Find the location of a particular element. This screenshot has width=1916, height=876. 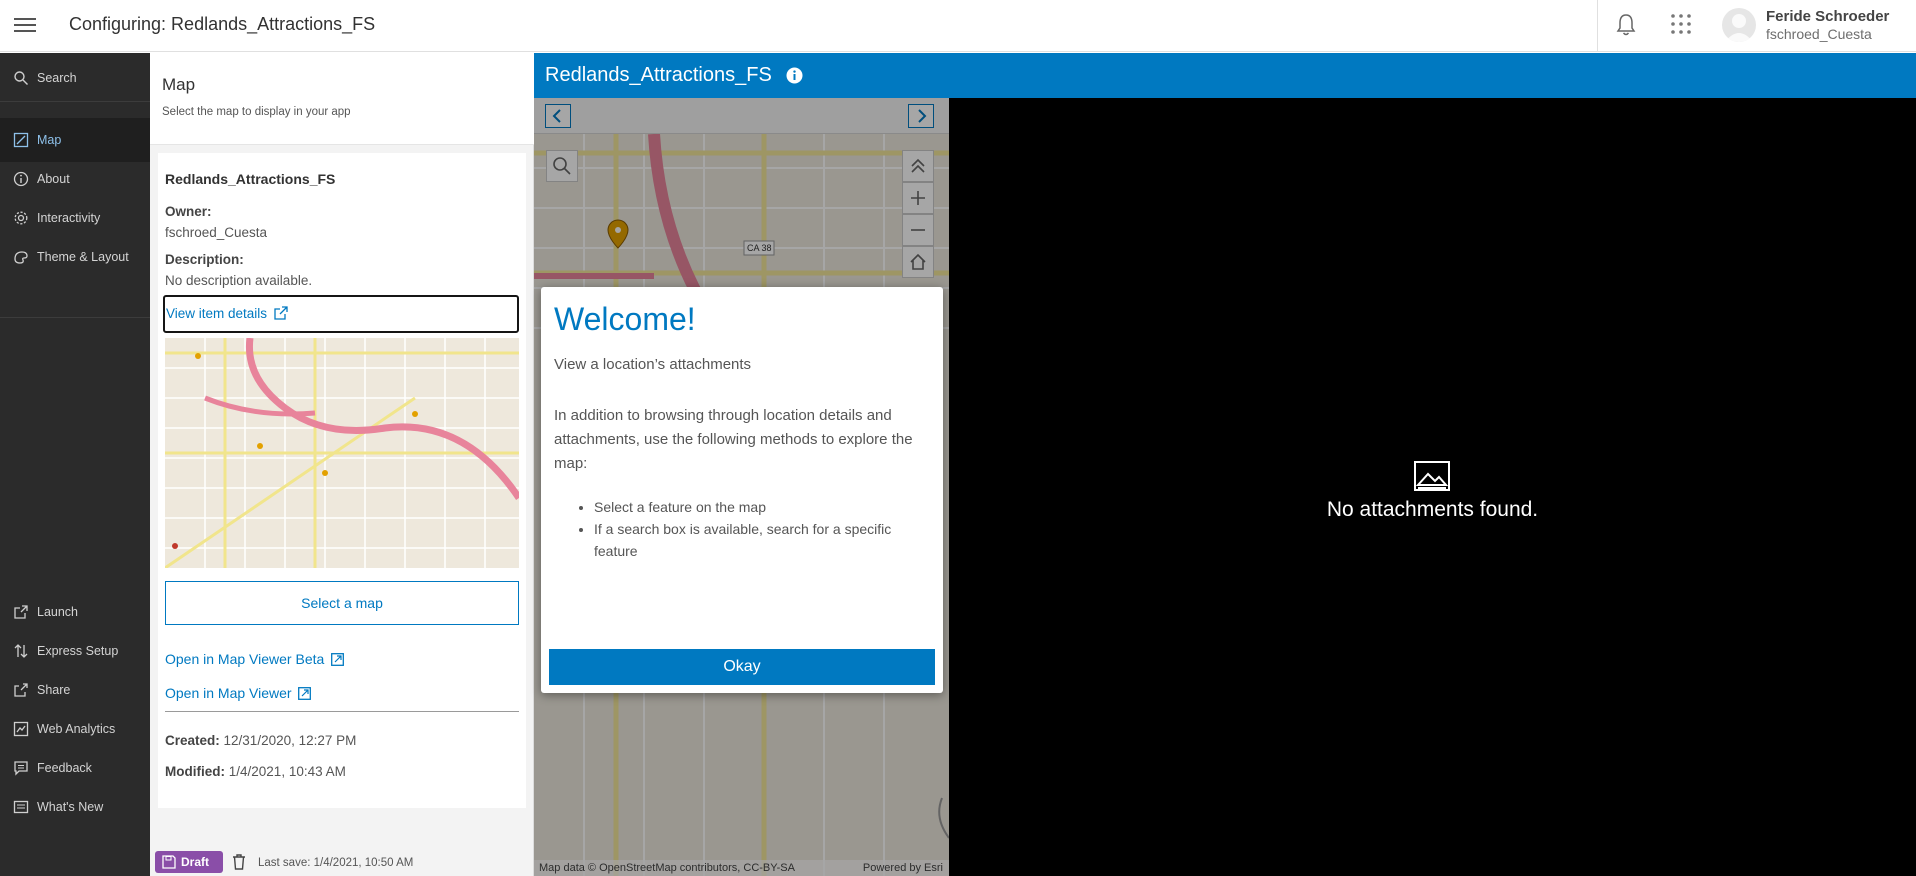

share-icon is located at coordinates (21, 690).